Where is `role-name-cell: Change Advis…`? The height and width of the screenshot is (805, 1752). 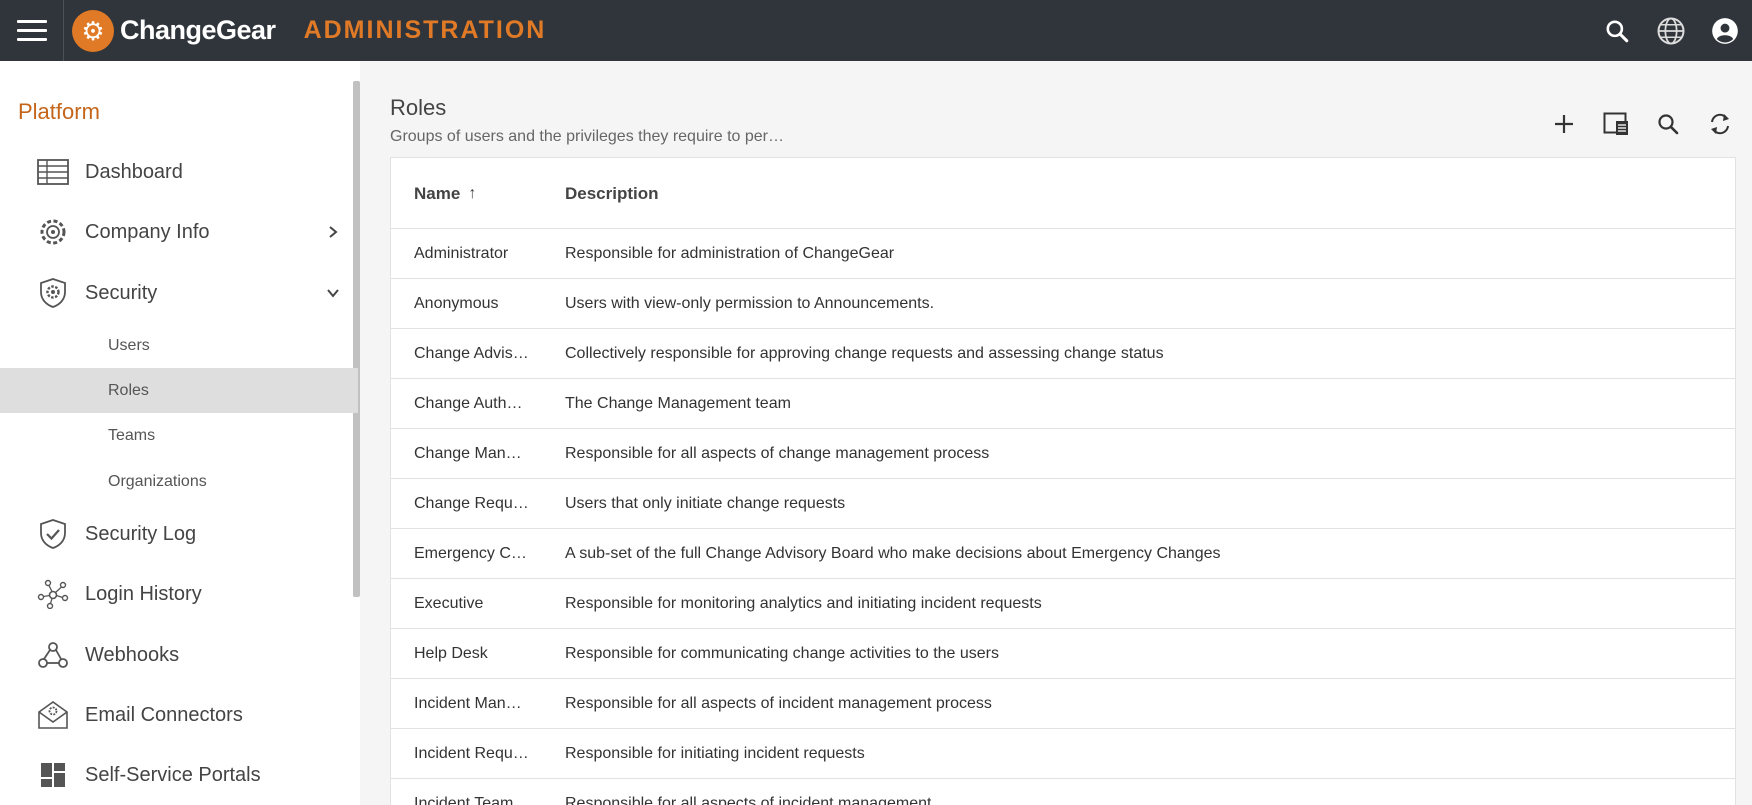
role-name-cell: Change Advis… is located at coordinates (471, 353).